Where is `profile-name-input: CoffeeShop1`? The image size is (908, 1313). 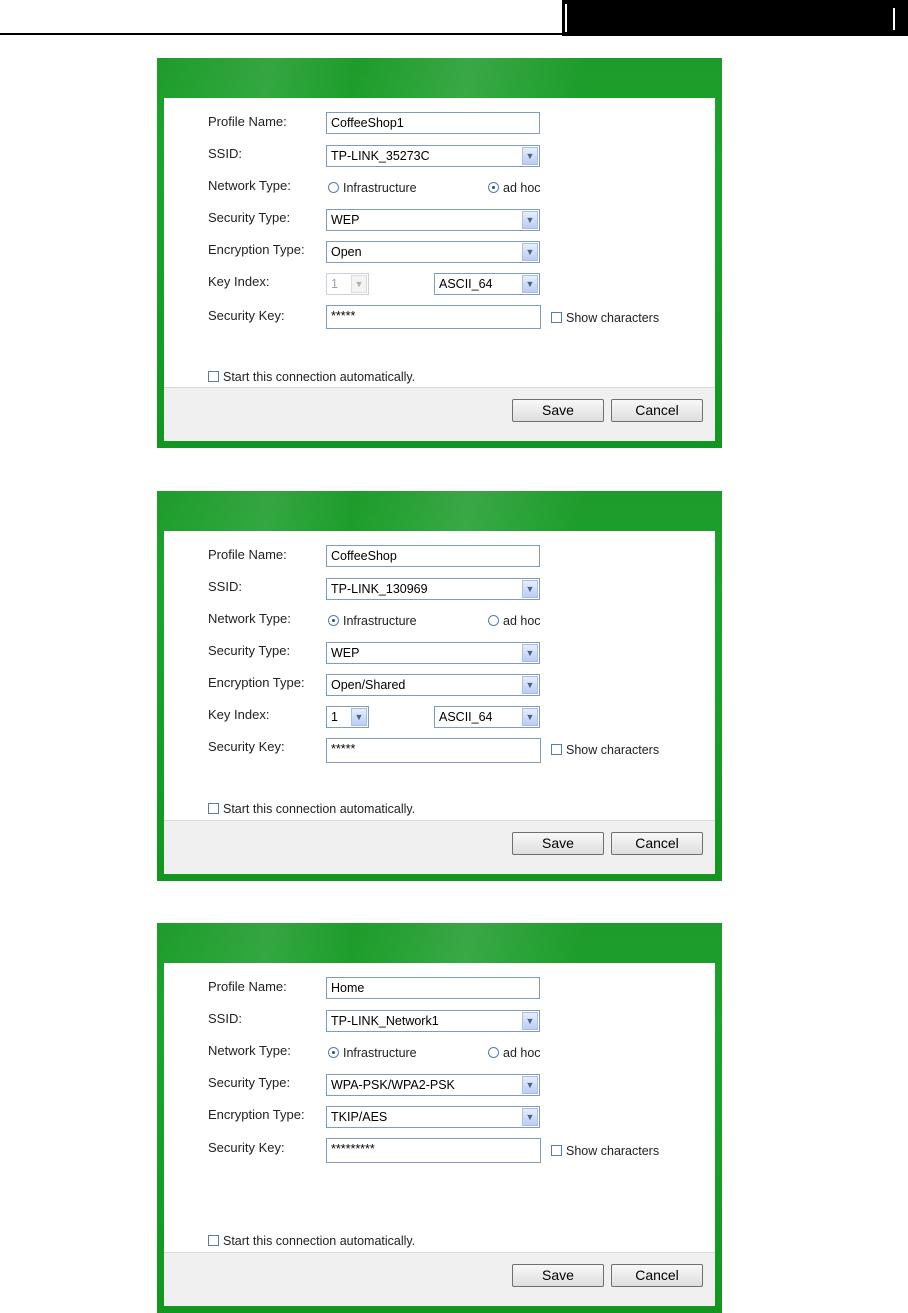 profile-name-input: CoffeeShop1 is located at coordinates (433, 123).